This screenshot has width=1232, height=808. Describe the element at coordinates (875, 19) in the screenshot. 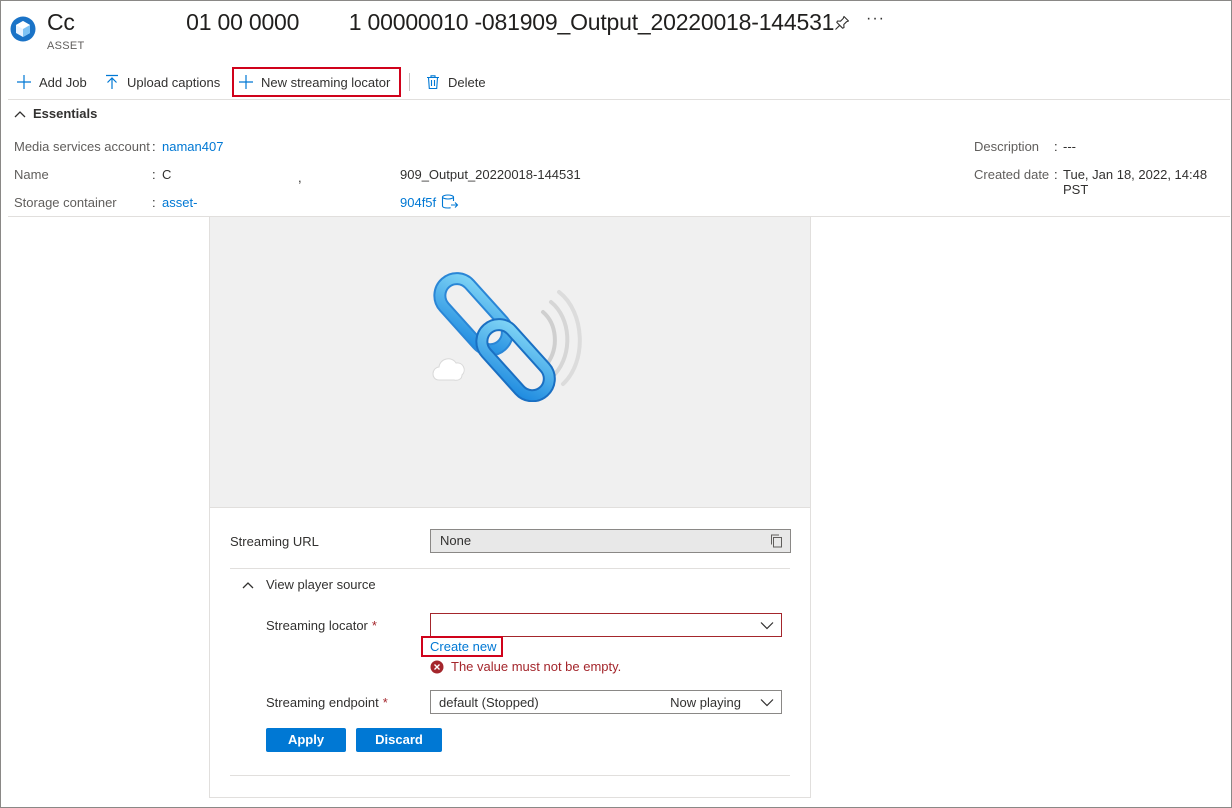

I see `more-icon: ···` at that location.